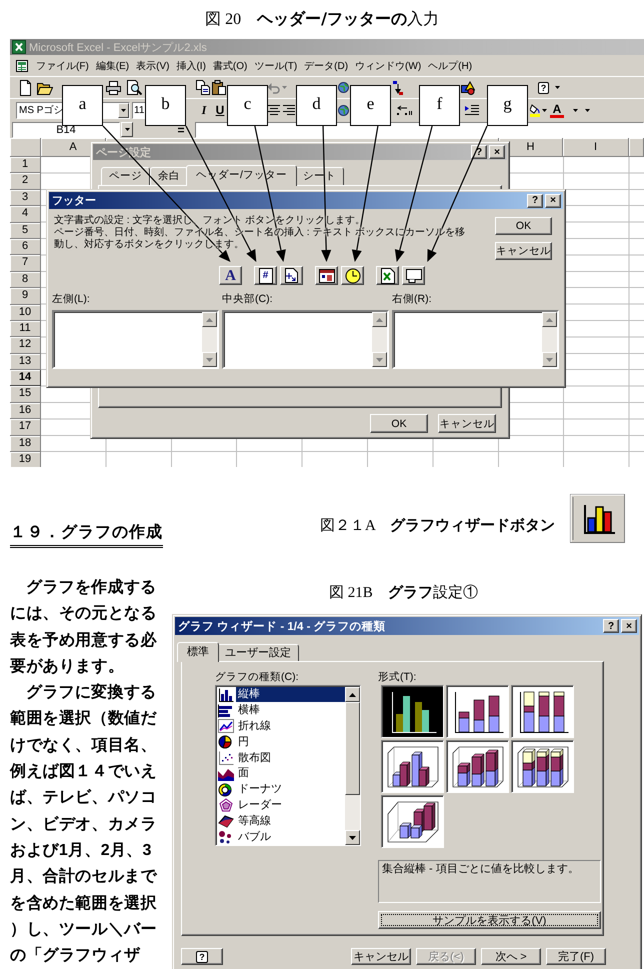 This screenshot has width=644, height=969. What do you see at coordinates (25, 263) in the screenshot?
I see `row-header: 7` at bounding box center [25, 263].